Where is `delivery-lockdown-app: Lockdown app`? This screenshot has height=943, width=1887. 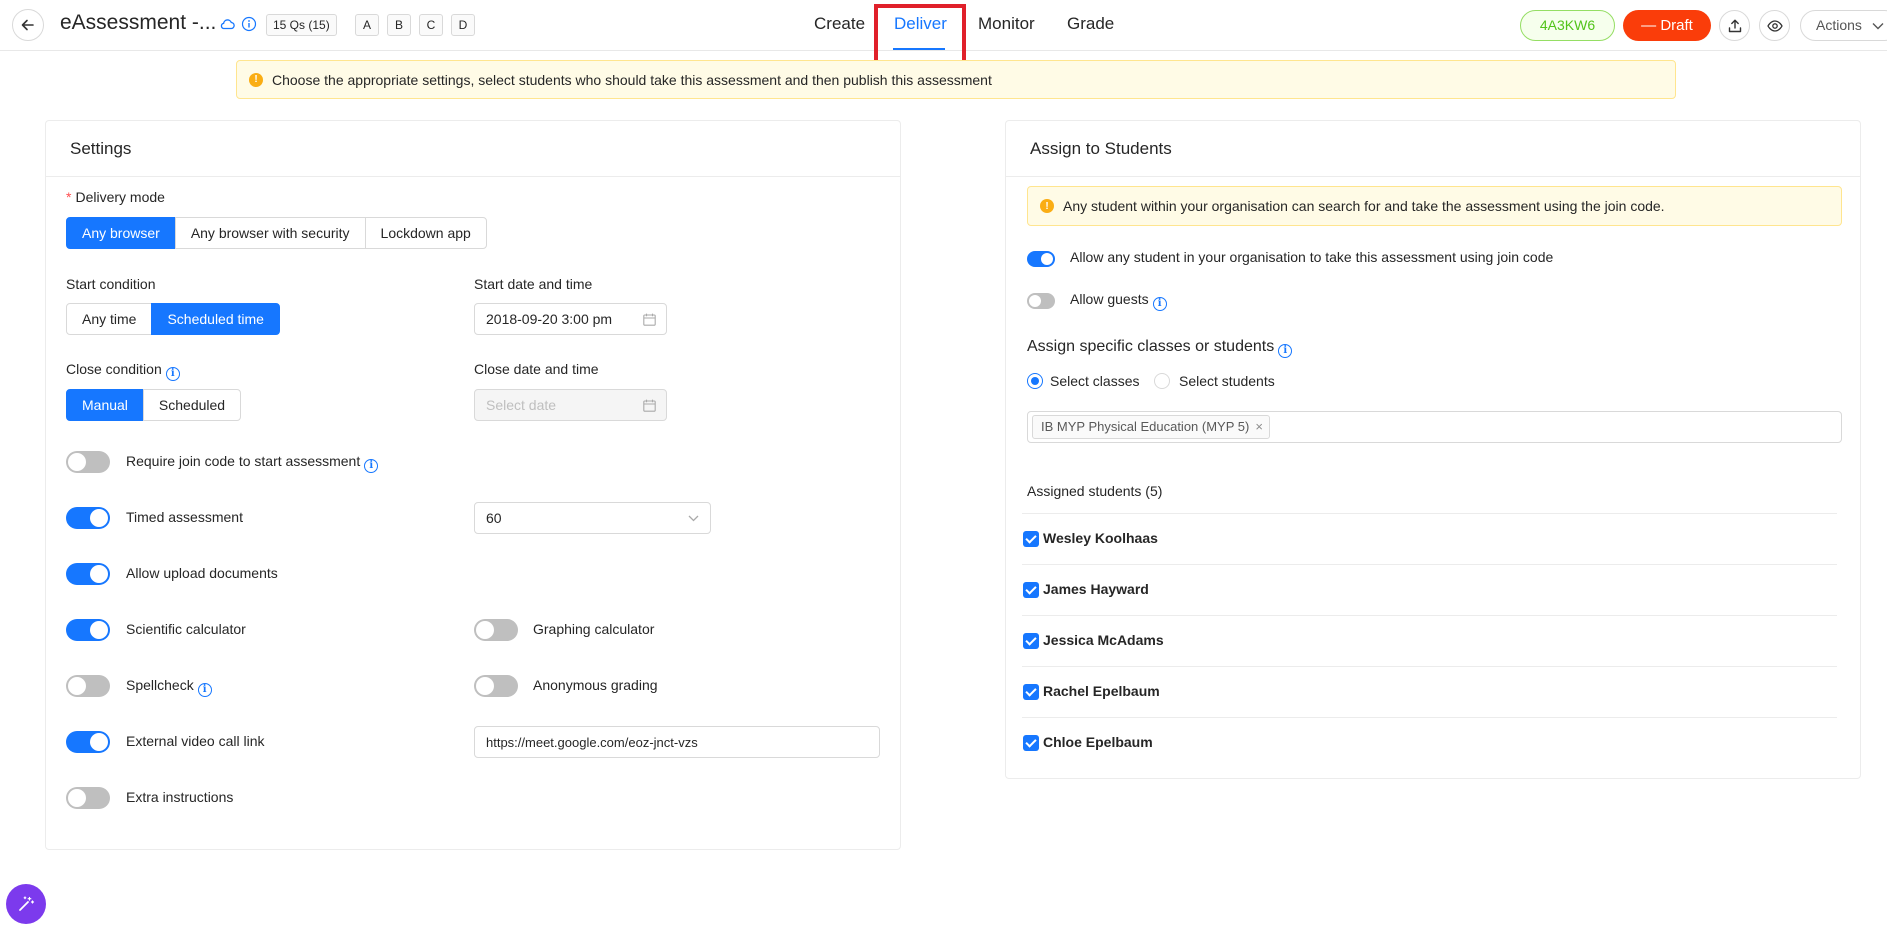
delivery-lockdown-app: Lockdown app is located at coordinates (425, 233).